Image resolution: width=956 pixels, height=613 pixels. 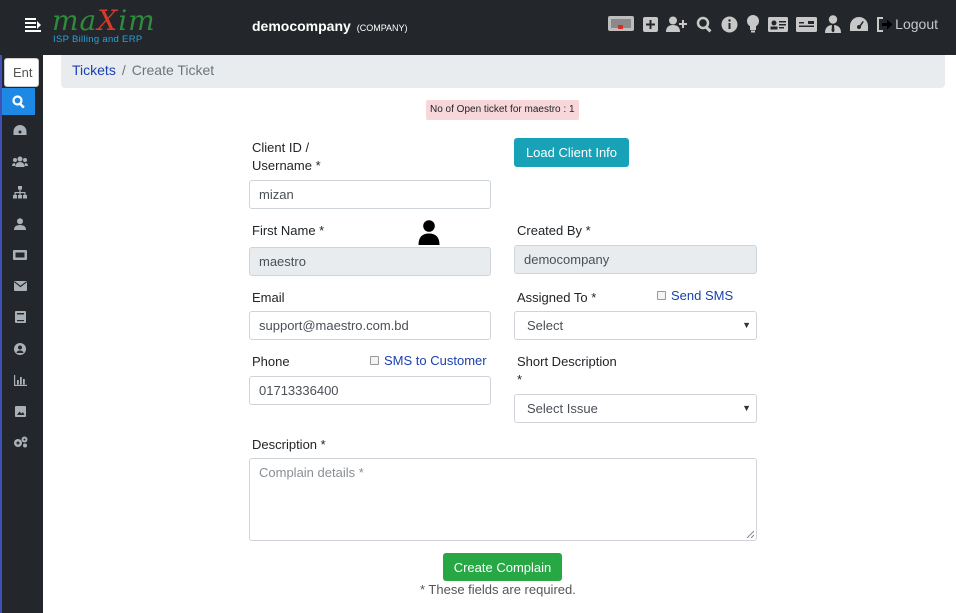 What do you see at coordinates (20, 349) in the screenshot?
I see `sidebar-item-user-circle-icon` at bounding box center [20, 349].